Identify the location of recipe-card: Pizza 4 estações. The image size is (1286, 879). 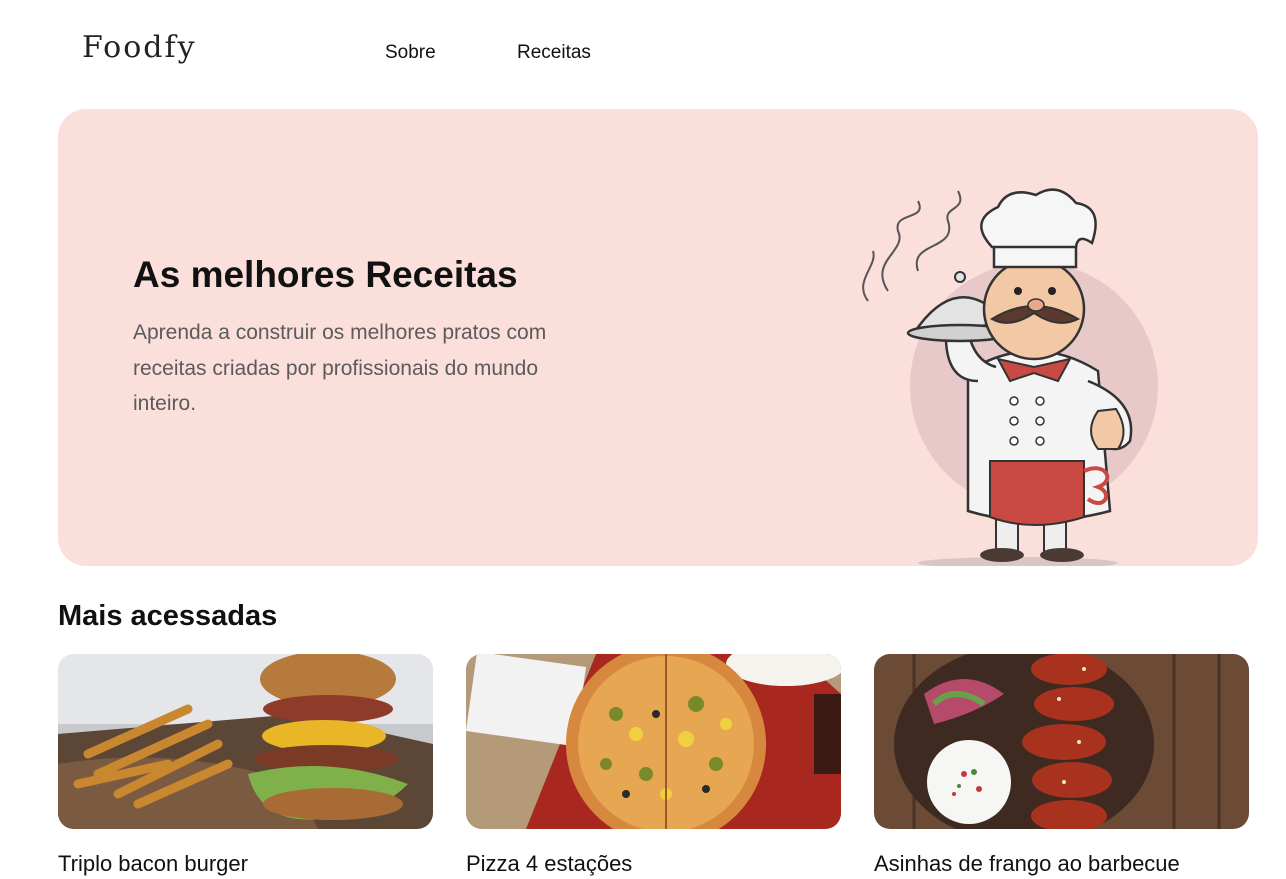
(653, 765).